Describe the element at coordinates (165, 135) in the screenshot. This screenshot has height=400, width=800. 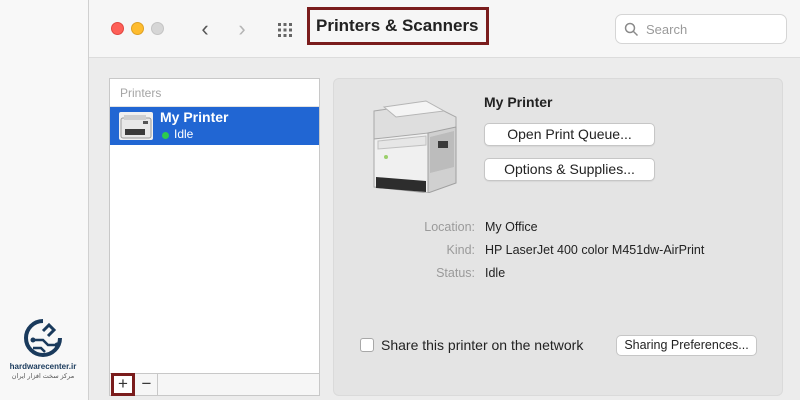
I see `status-dot-icon` at that location.